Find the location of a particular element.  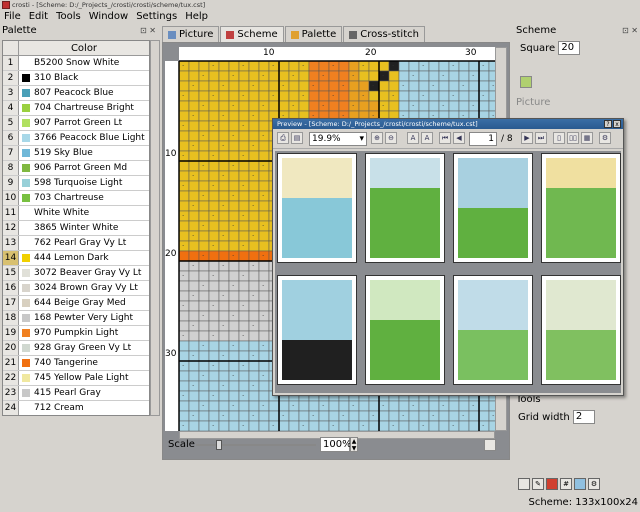

fit-page-icon: A is located at coordinates (427, 138).